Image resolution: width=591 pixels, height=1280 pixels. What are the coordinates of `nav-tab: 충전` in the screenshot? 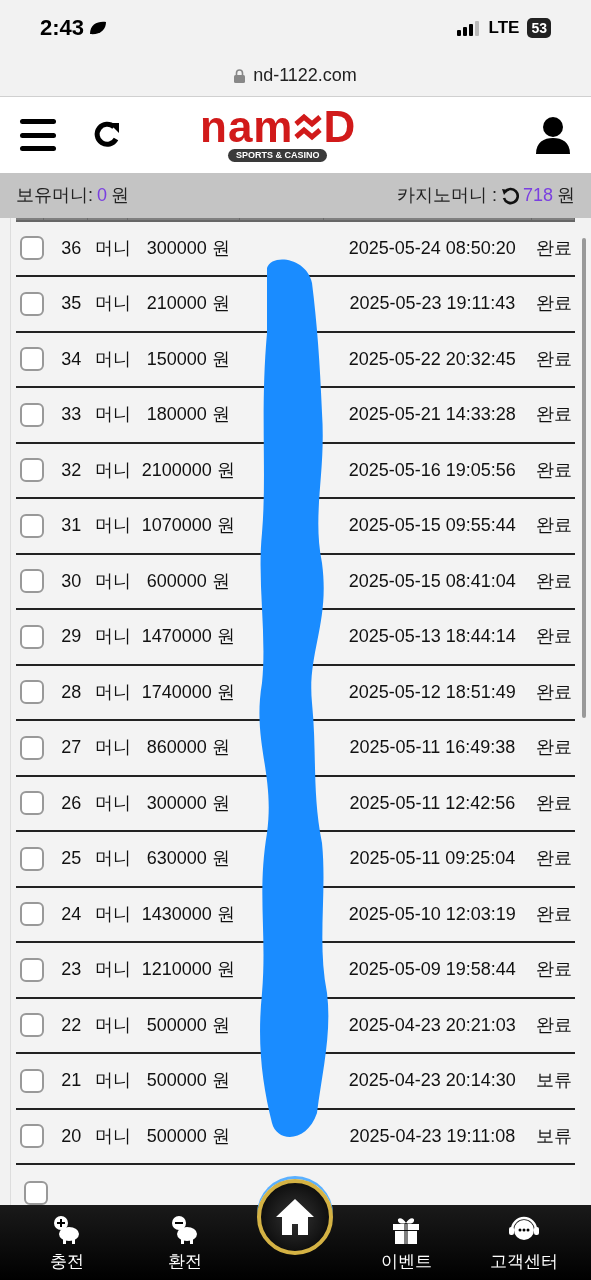 It's located at (66, 1244).